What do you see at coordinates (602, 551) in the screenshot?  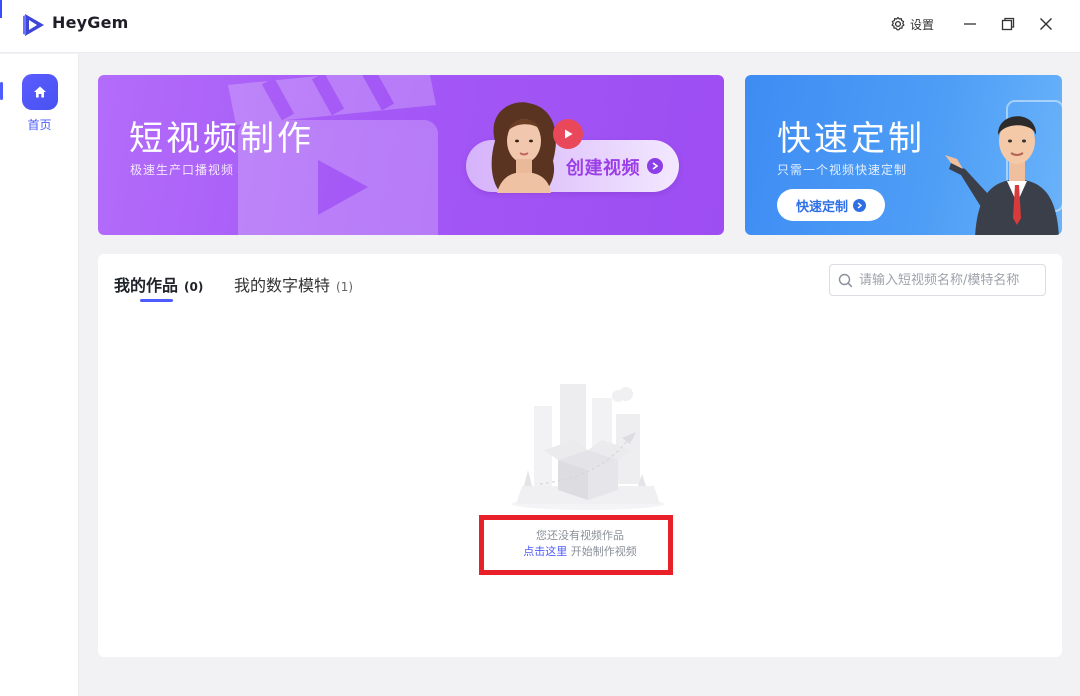 I see `empty-state-action-suffix: 开始制作视频` at bounding box center [602, 551].